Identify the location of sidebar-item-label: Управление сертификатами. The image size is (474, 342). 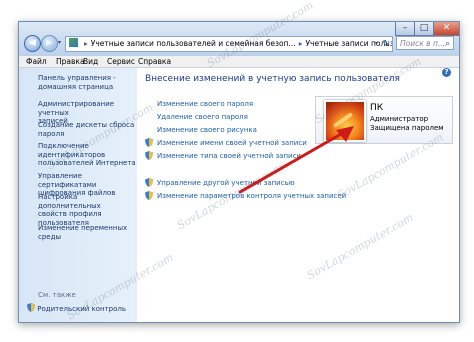
(67, 180).